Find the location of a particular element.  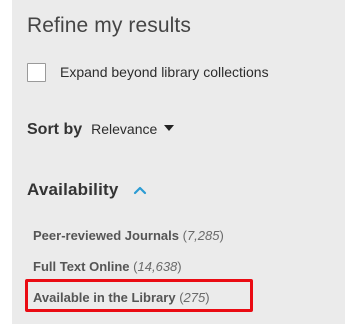

expand-beyond-collections-option: Expand beyond library collections is located at coordinates (148, 72).